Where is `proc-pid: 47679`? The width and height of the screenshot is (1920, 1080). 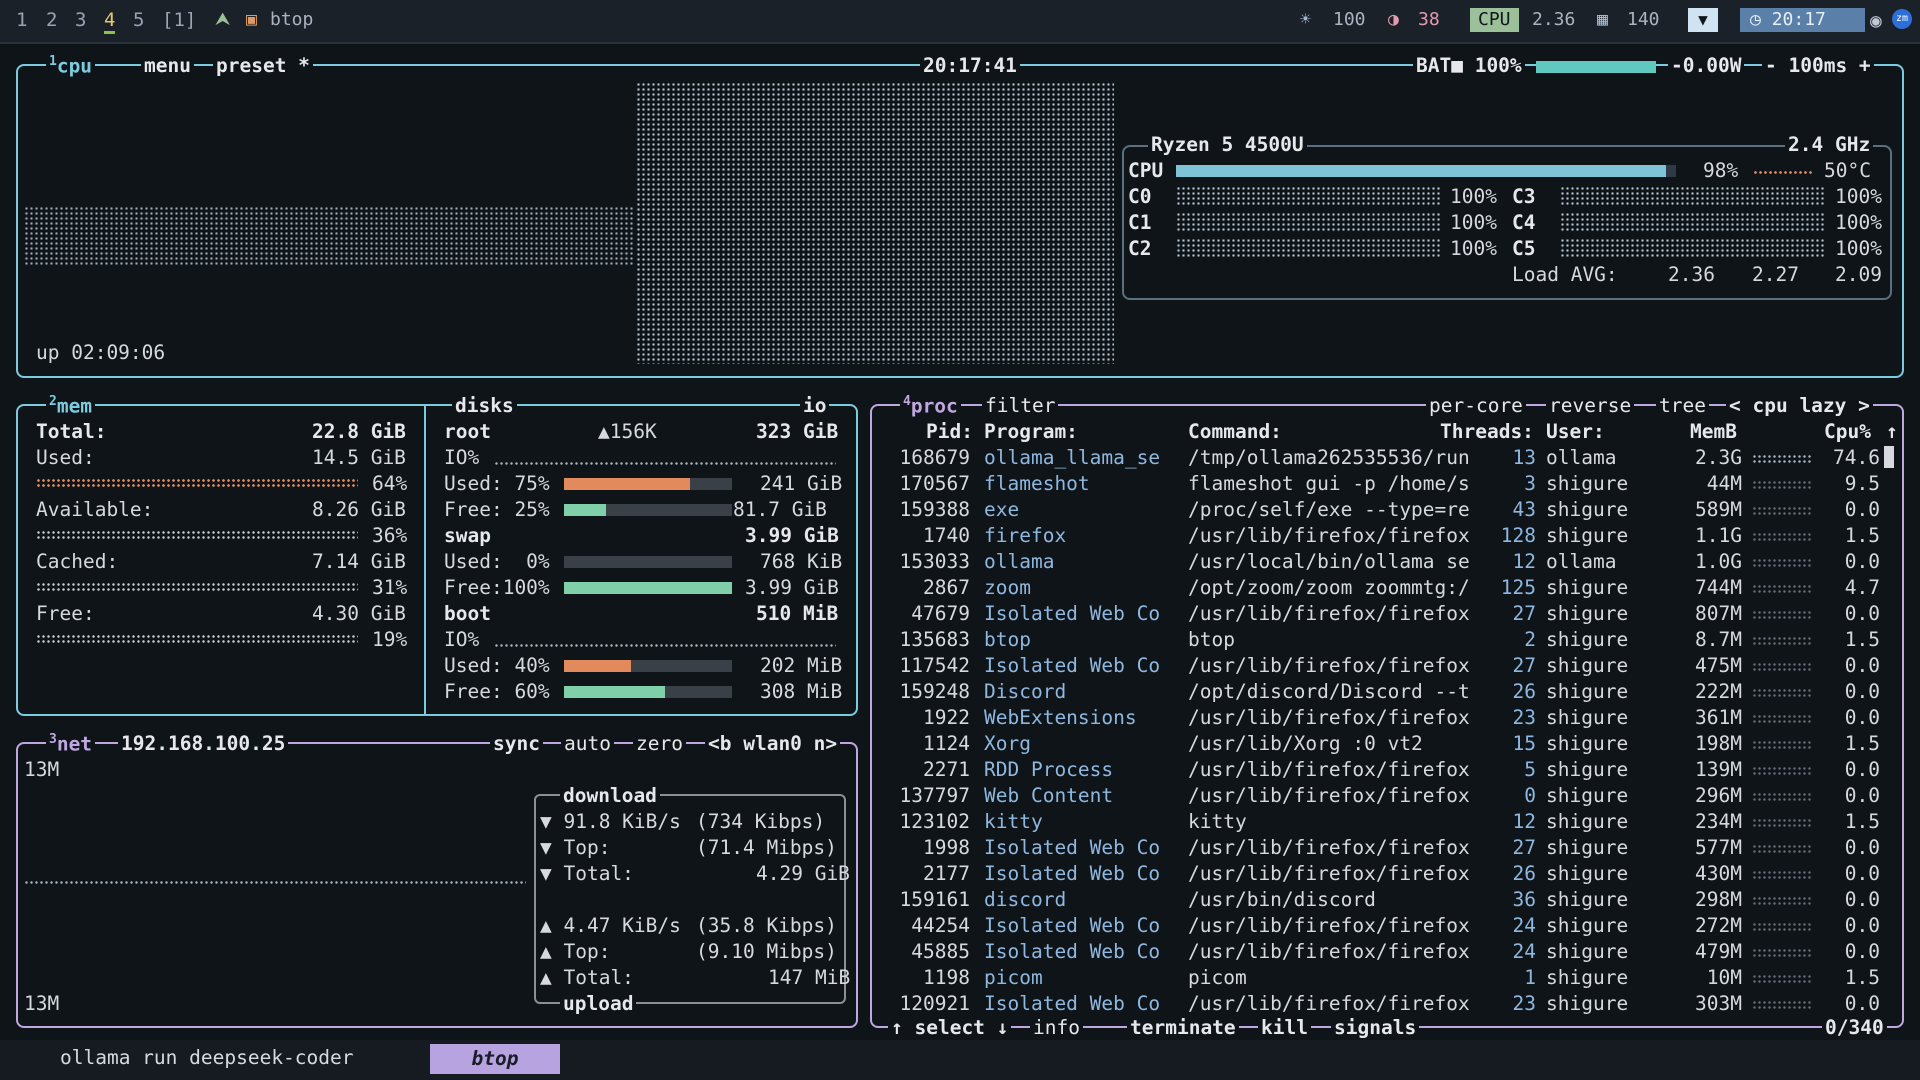
proc-pid: 47679 is located at coordinates (940, 613).